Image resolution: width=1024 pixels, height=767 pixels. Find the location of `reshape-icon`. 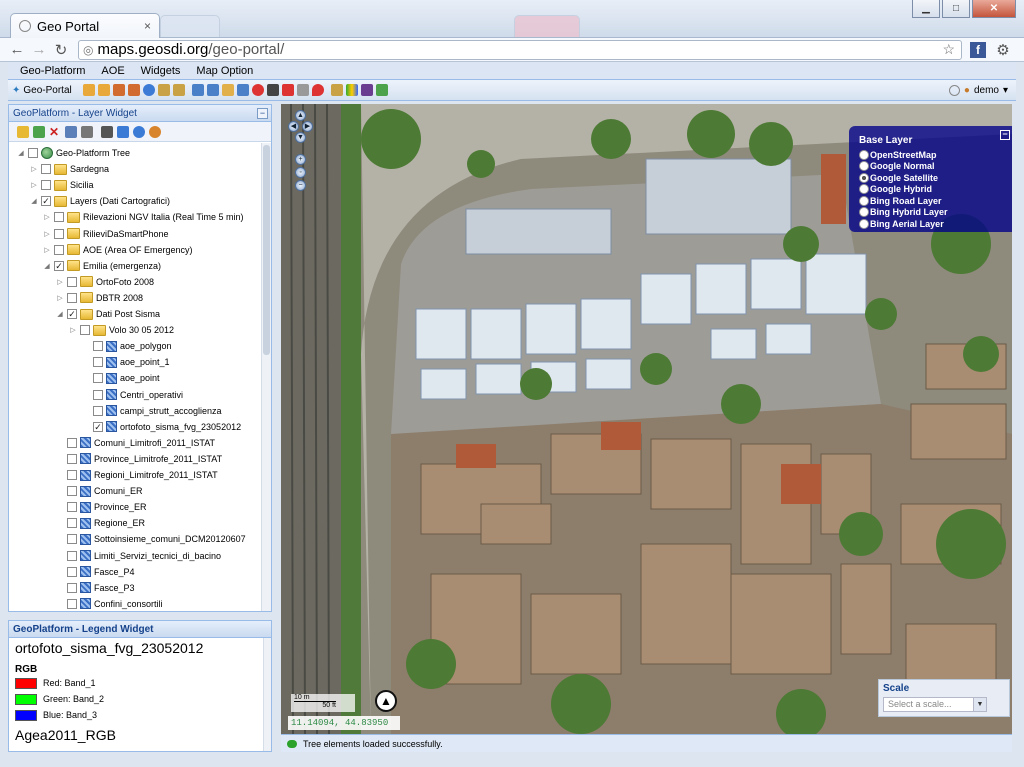

reshape-icon is located at coordinates (257, 90).